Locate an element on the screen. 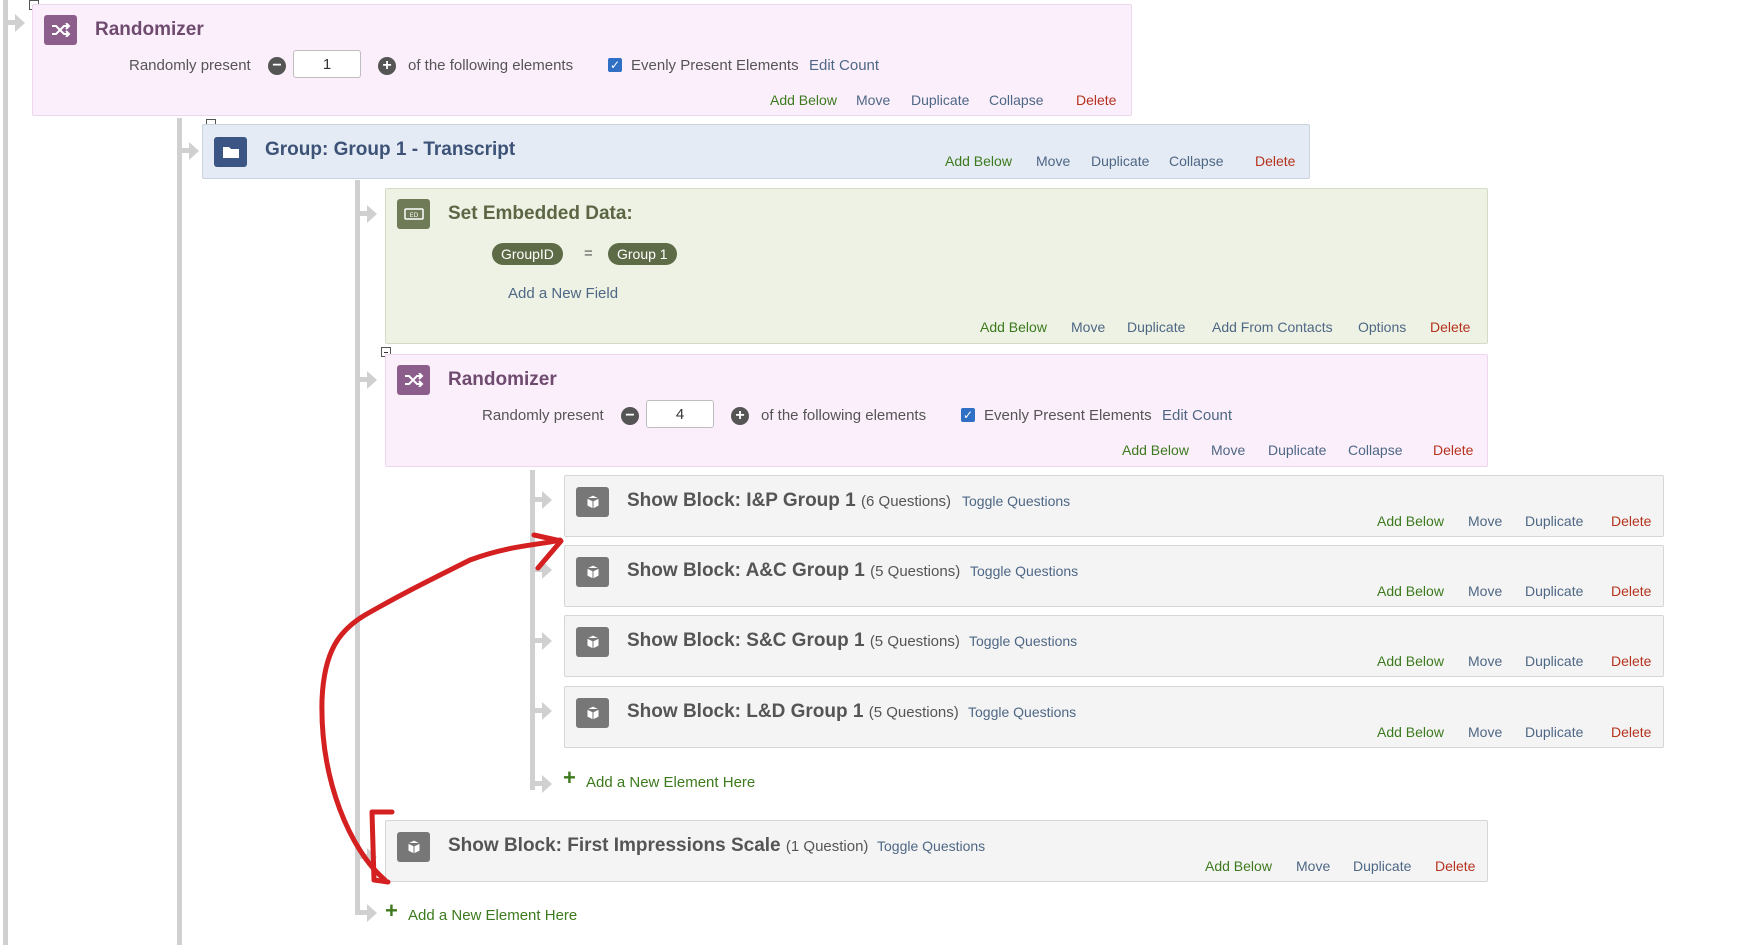 This screenshot has height=945, width=1747. red-annotation-arrow is located at coordinates (441, 708).